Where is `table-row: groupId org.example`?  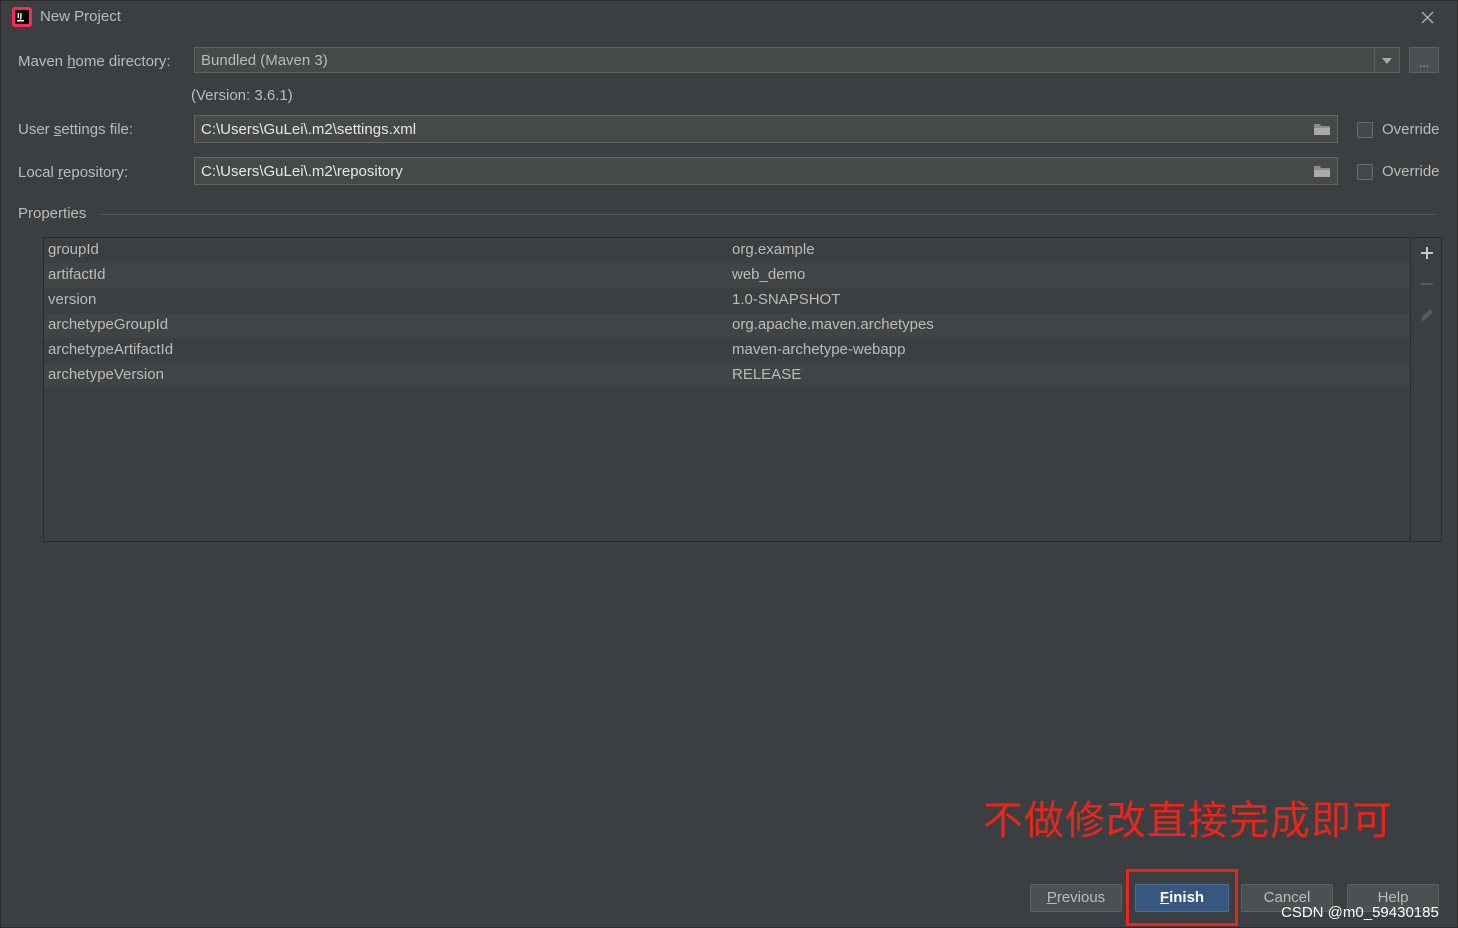 table-row: groupId org.example is located at coordinates (727, 250).